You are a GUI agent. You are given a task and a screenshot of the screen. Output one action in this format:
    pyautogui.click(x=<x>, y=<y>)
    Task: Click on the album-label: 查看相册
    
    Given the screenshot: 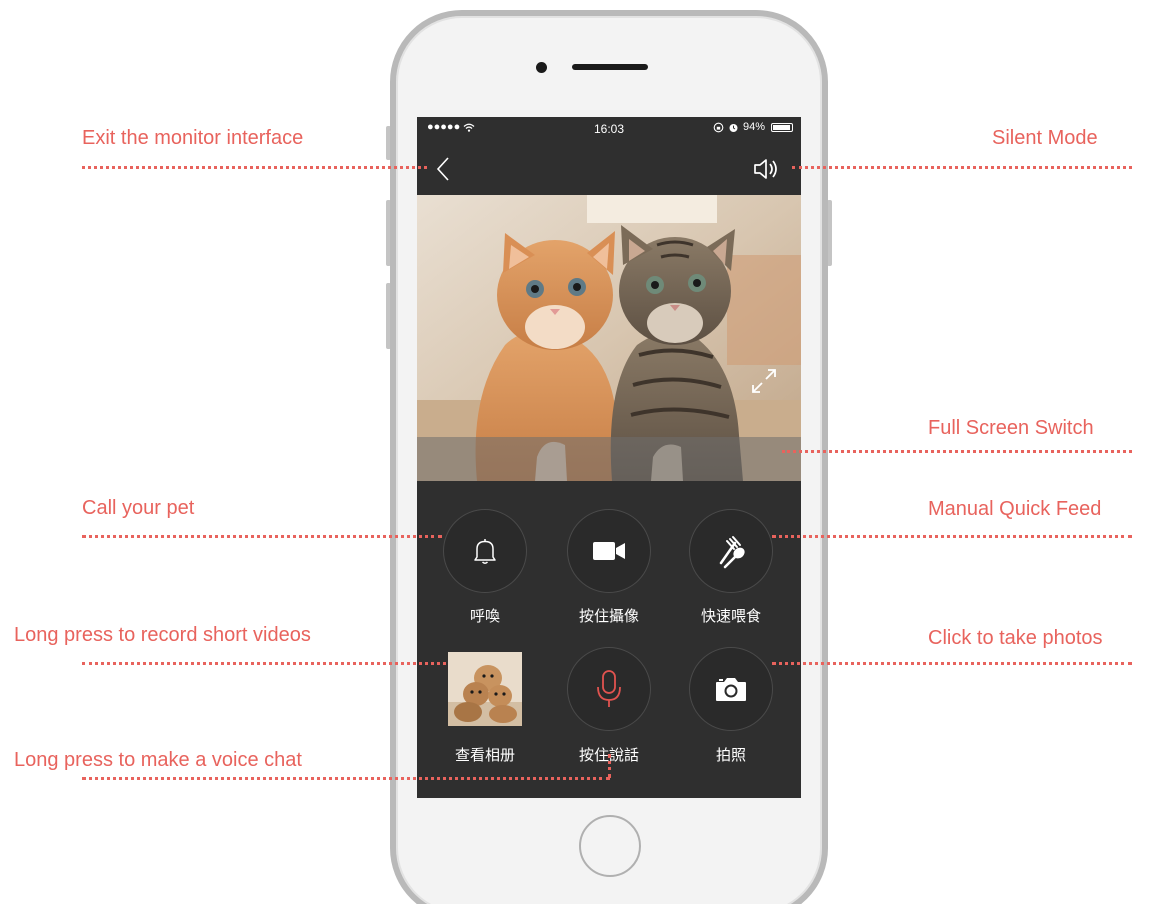 What is the action you would take?
    pyautogui.click(x=484, y=755)
    